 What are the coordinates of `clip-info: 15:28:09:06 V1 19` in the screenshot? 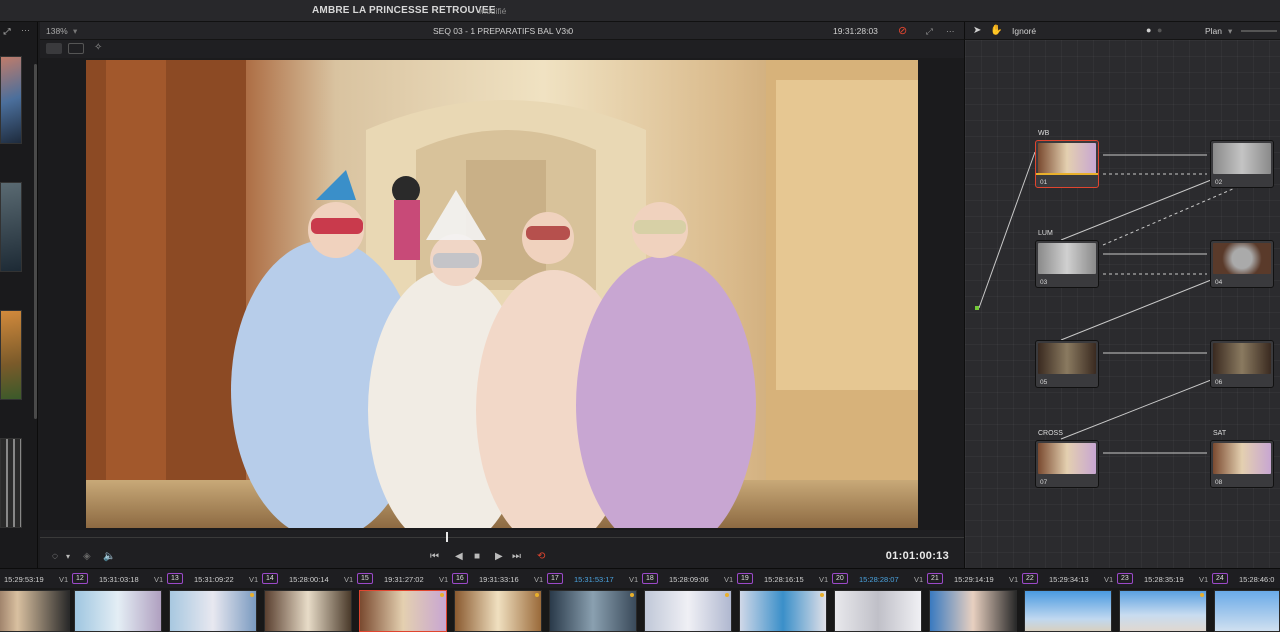 It's located at (712, 579).